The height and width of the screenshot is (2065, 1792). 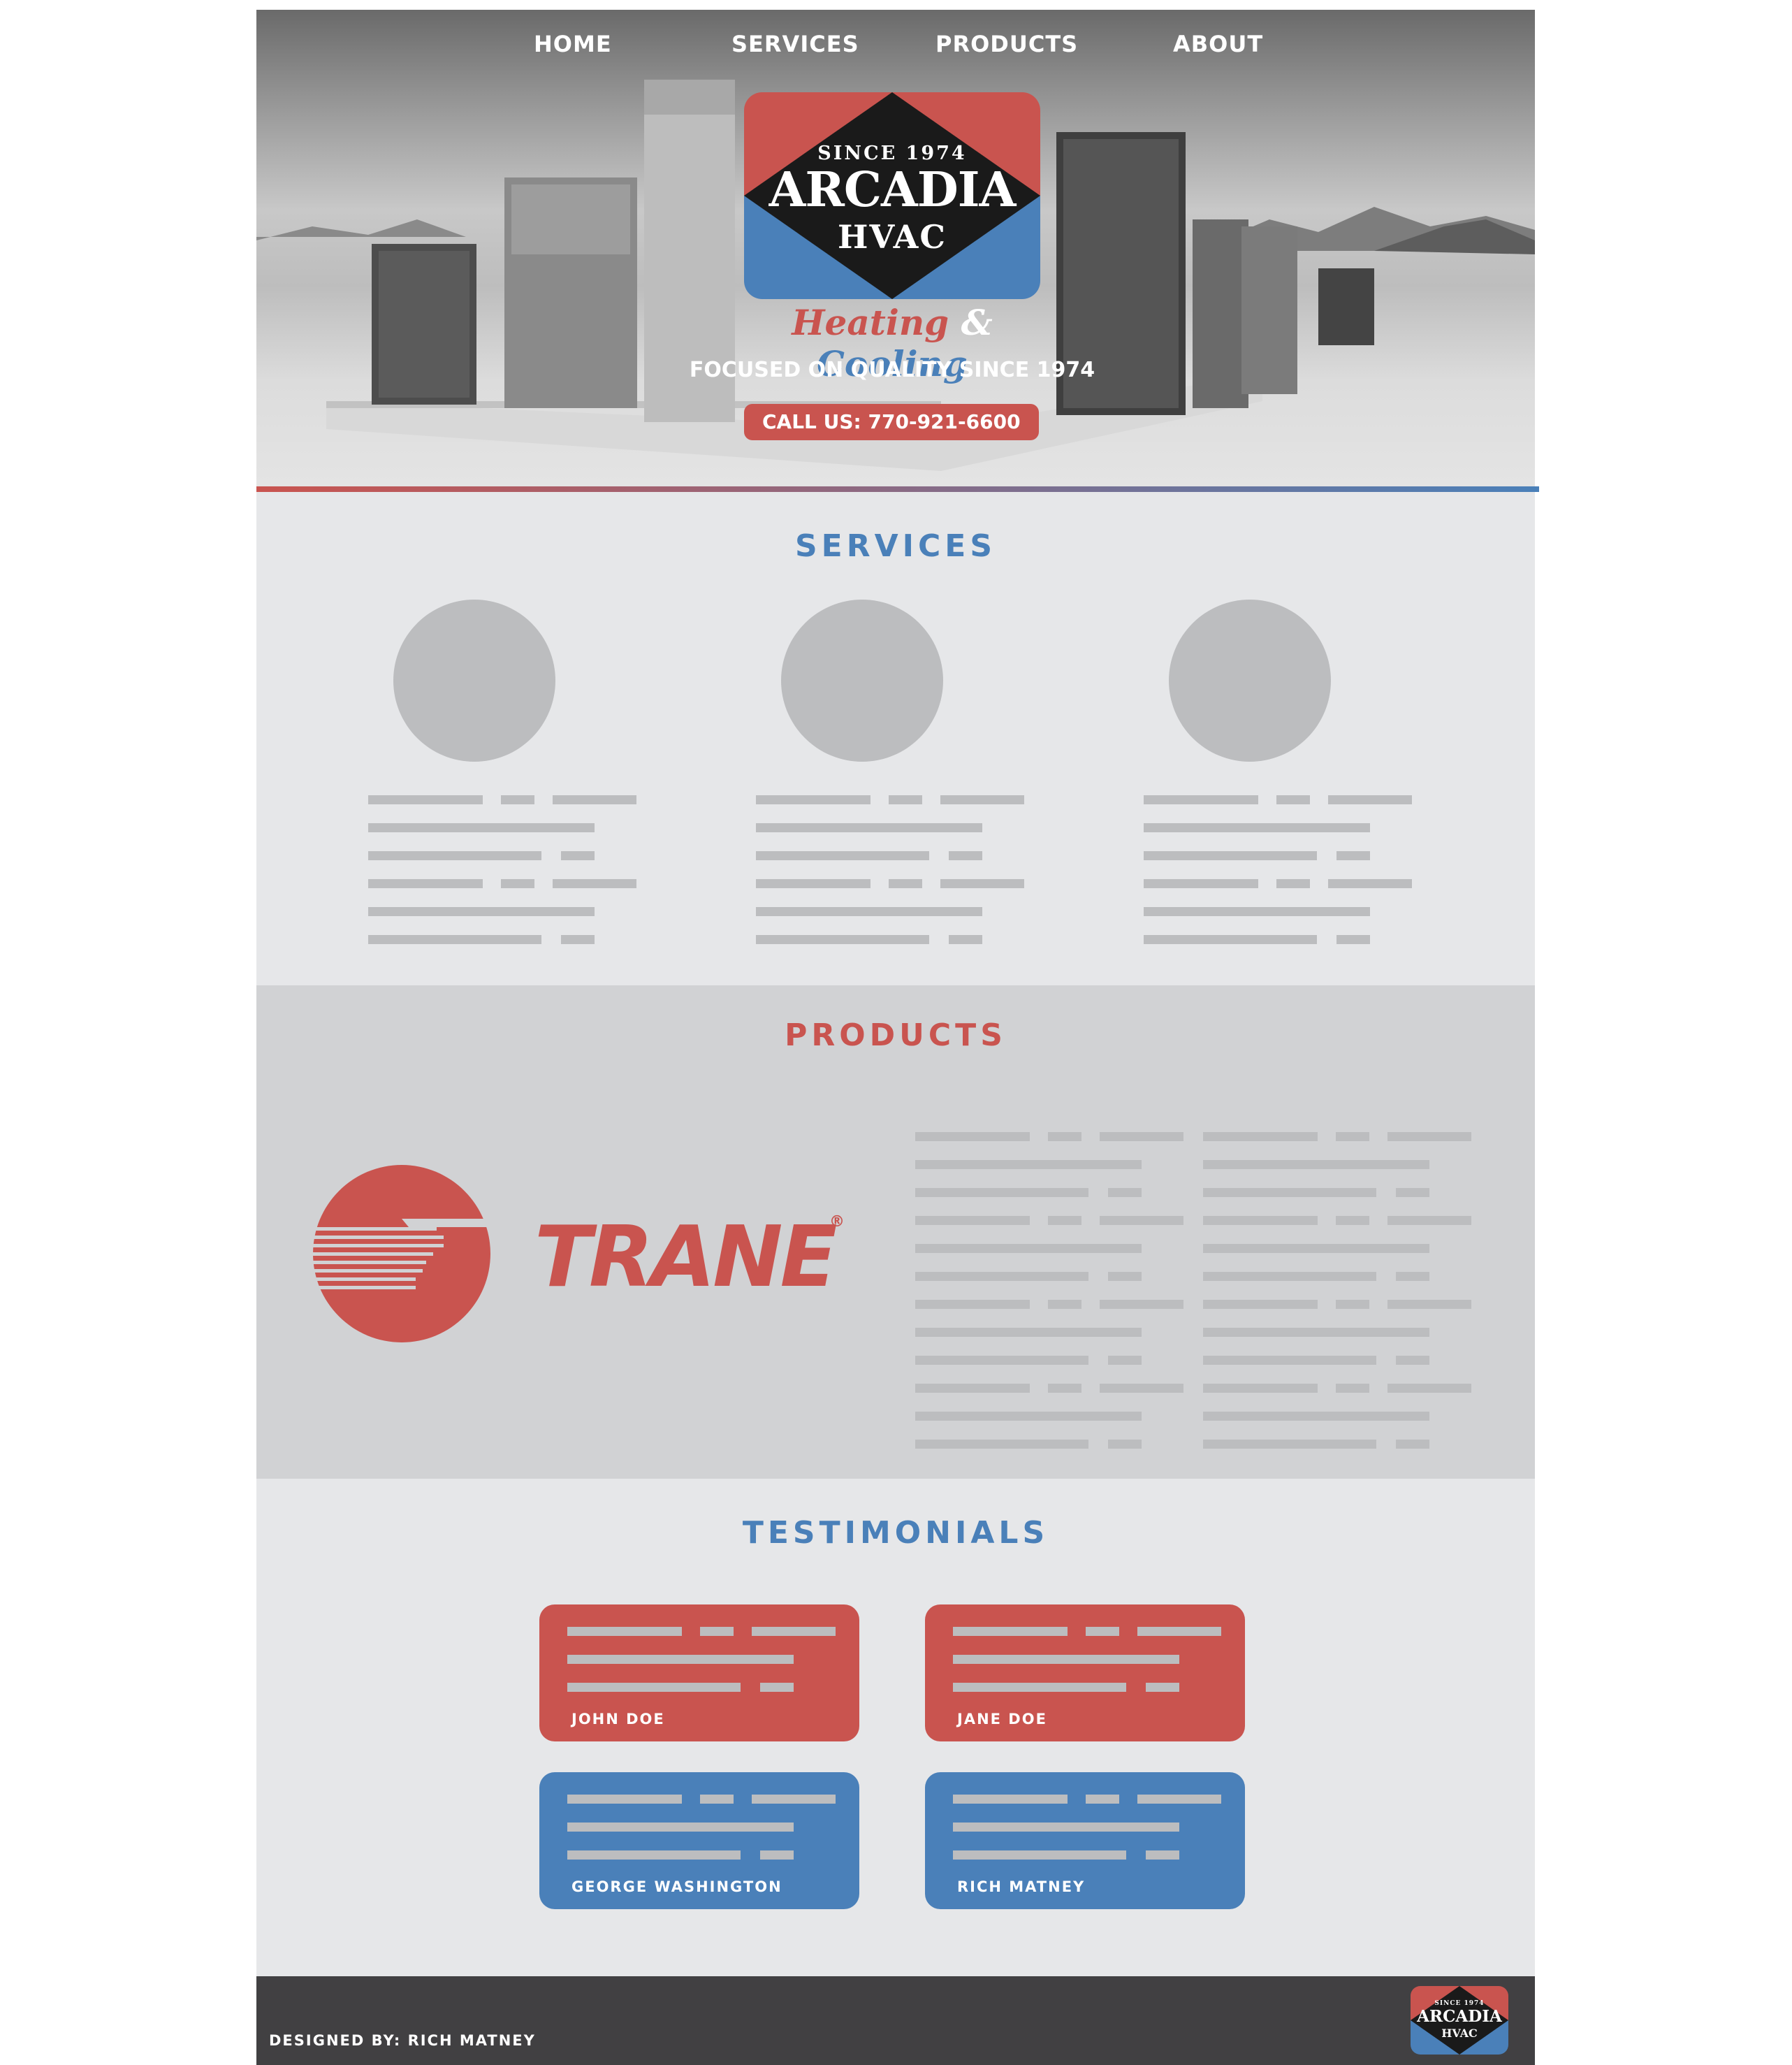 What do you see at coordinates (686, 1257) in the screenshot?
I see `trane-wordmark: TRANE` at bounding box center [686, 1257].